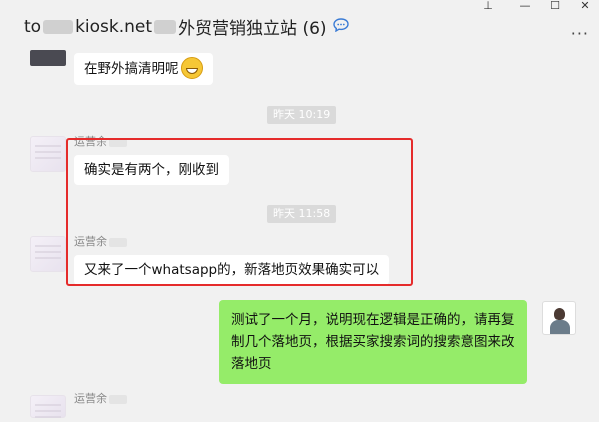  Describe the element at coordinates (114, 26) in the screenshot. I see `chat-title-domain: kiosk.net` at that location.